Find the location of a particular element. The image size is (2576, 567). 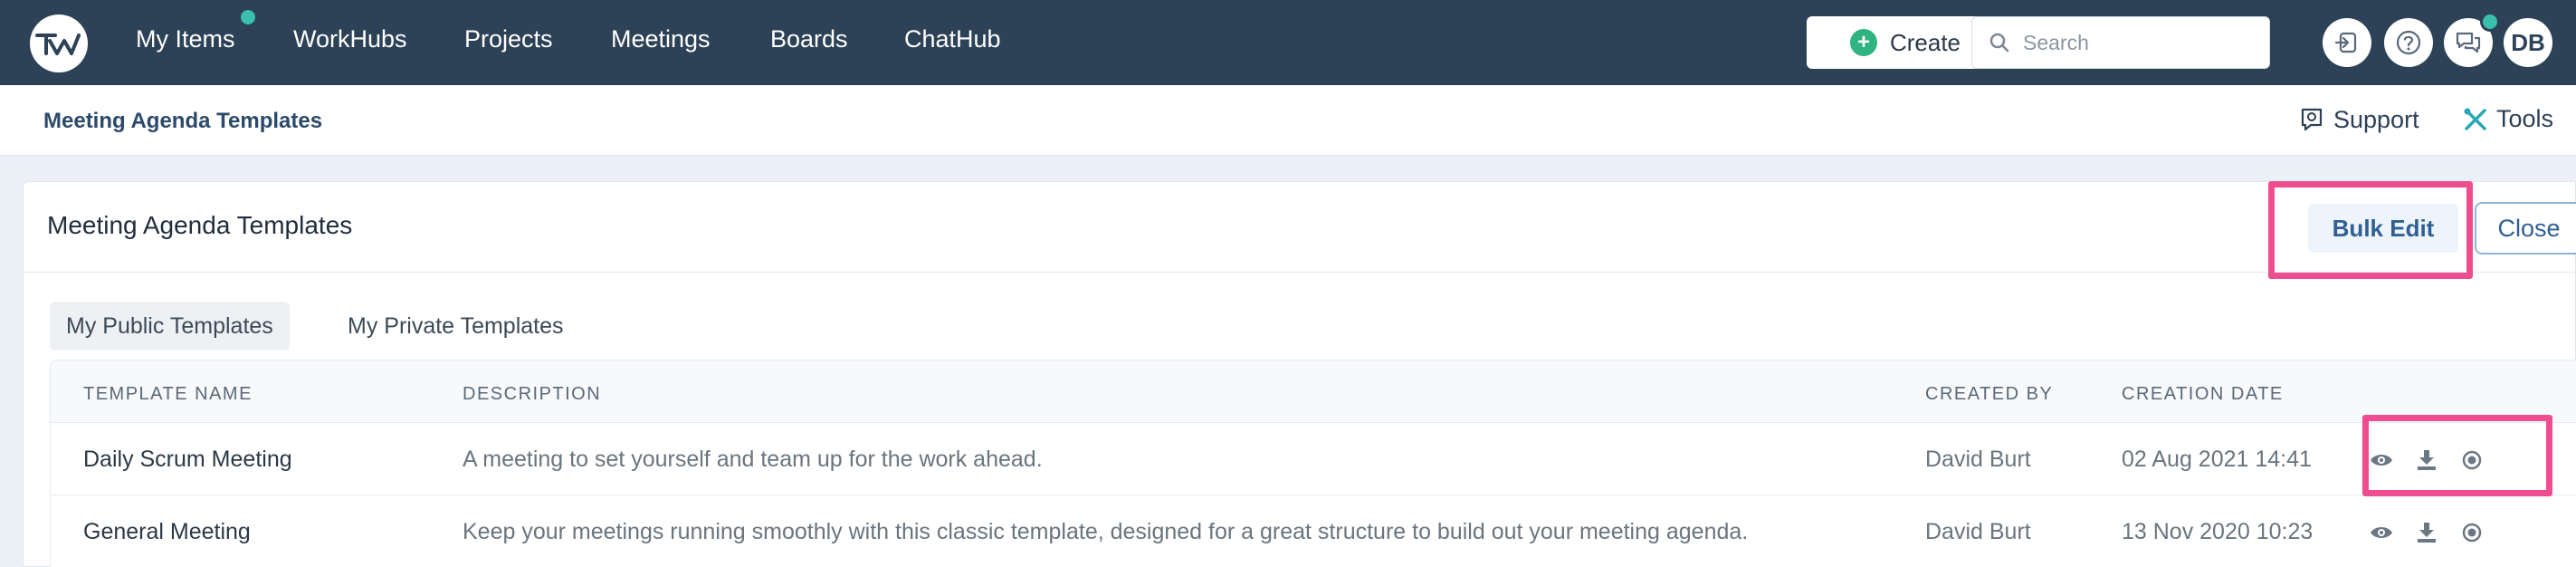

sub-header: Meeting Agenda Templates Support Tools is located at coordinates (1288, 120).